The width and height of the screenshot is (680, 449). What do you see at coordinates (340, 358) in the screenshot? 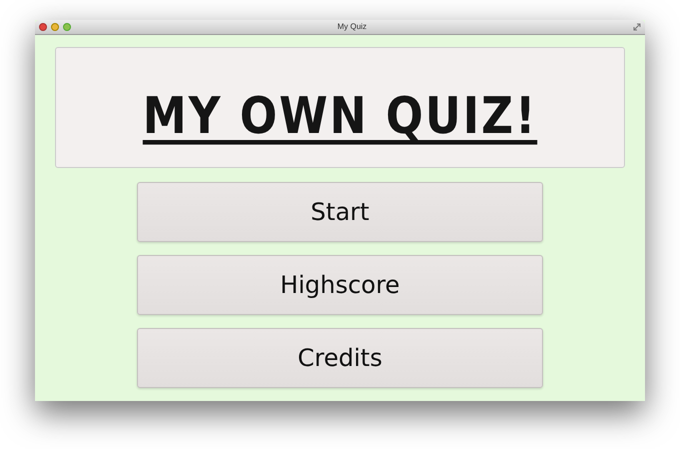
I see `menu-button: Credits` at bounding box center [340, 358].